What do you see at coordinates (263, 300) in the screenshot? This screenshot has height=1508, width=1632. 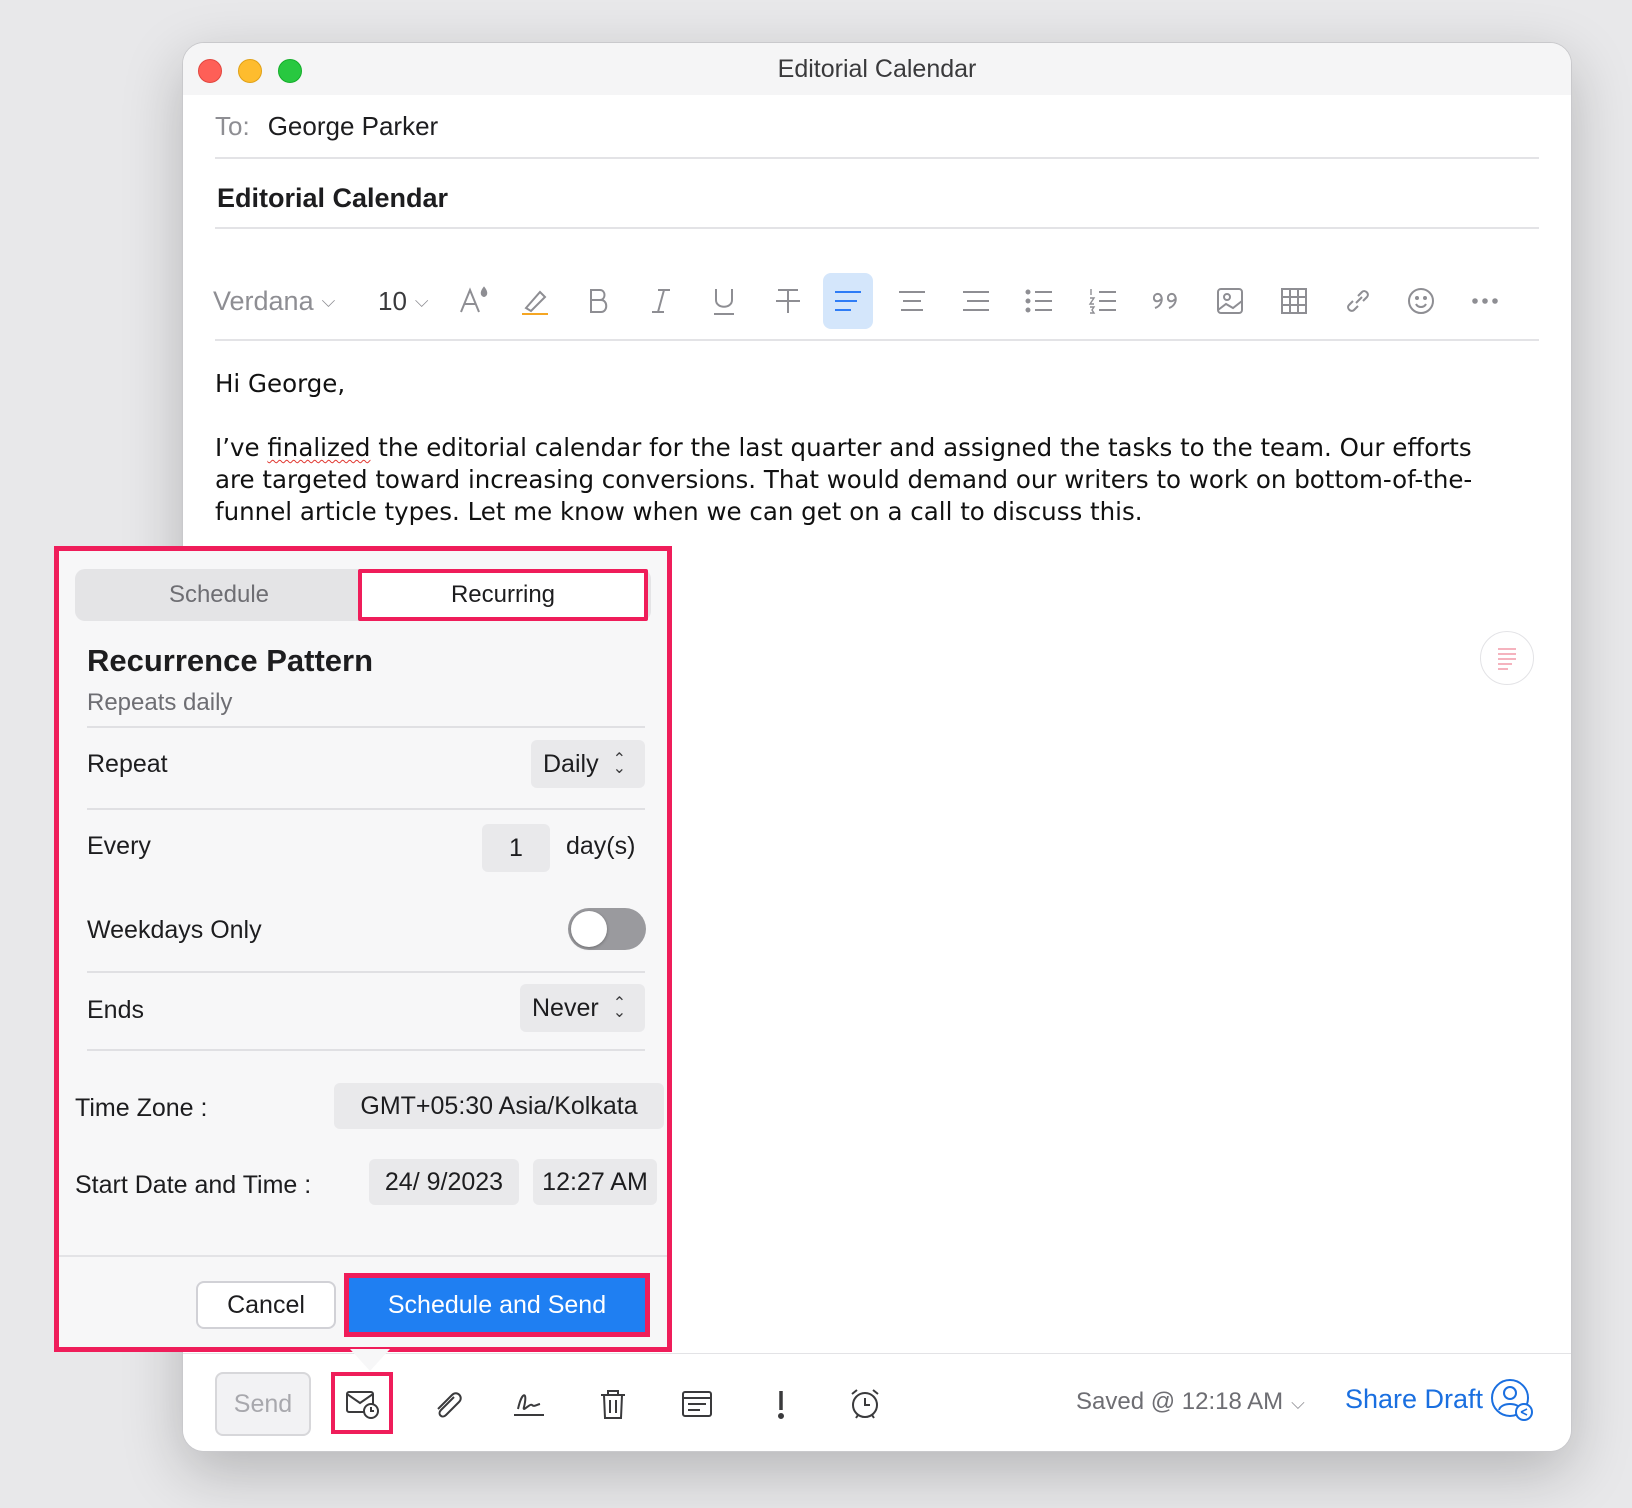 I see `font-family-value: Verdana` at bounding box center [263, 300].